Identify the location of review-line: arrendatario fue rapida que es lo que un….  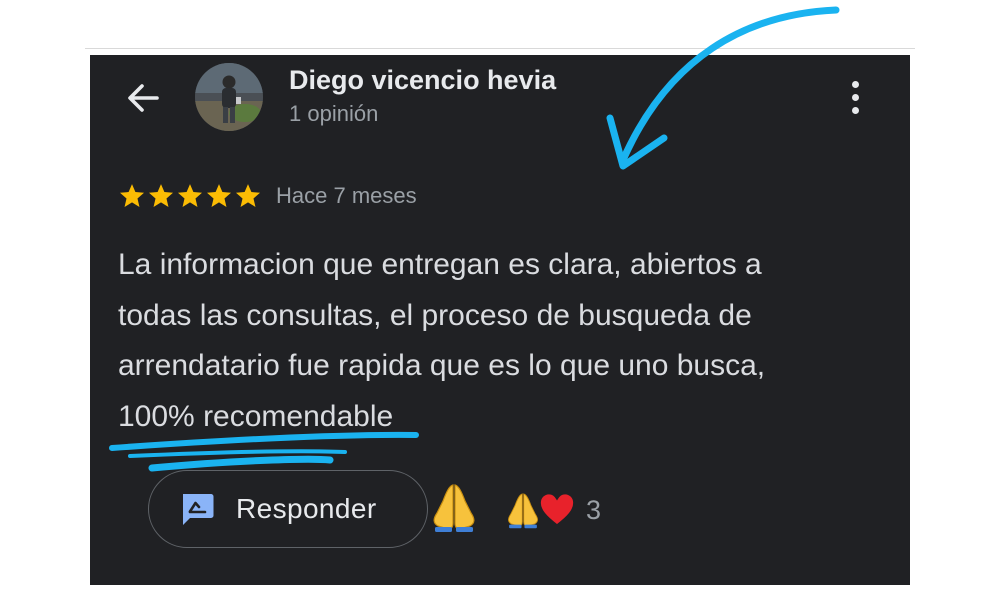
(442, 365).